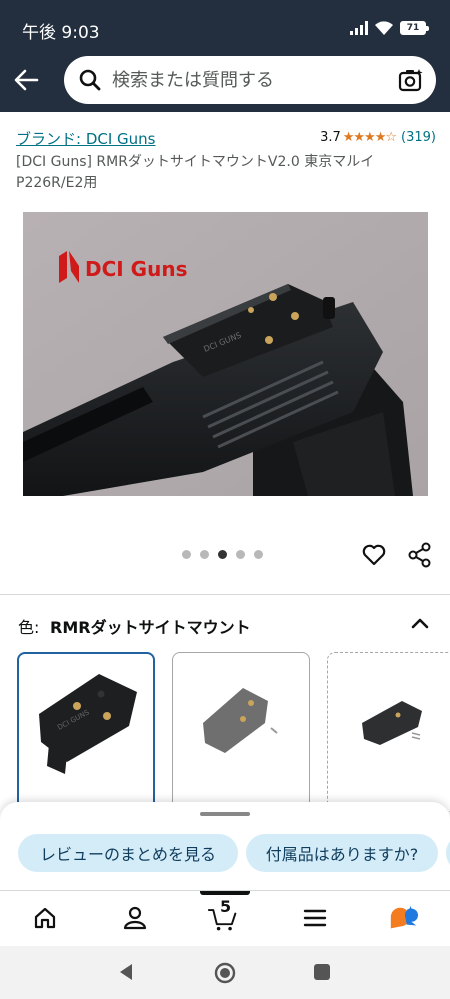 The height and width of the screenshot is (999, 450). What do you see at coordinates (61, 33) in the screenshot?
I see `status-time: 午後 9:03` at bounding box center [61, 33].